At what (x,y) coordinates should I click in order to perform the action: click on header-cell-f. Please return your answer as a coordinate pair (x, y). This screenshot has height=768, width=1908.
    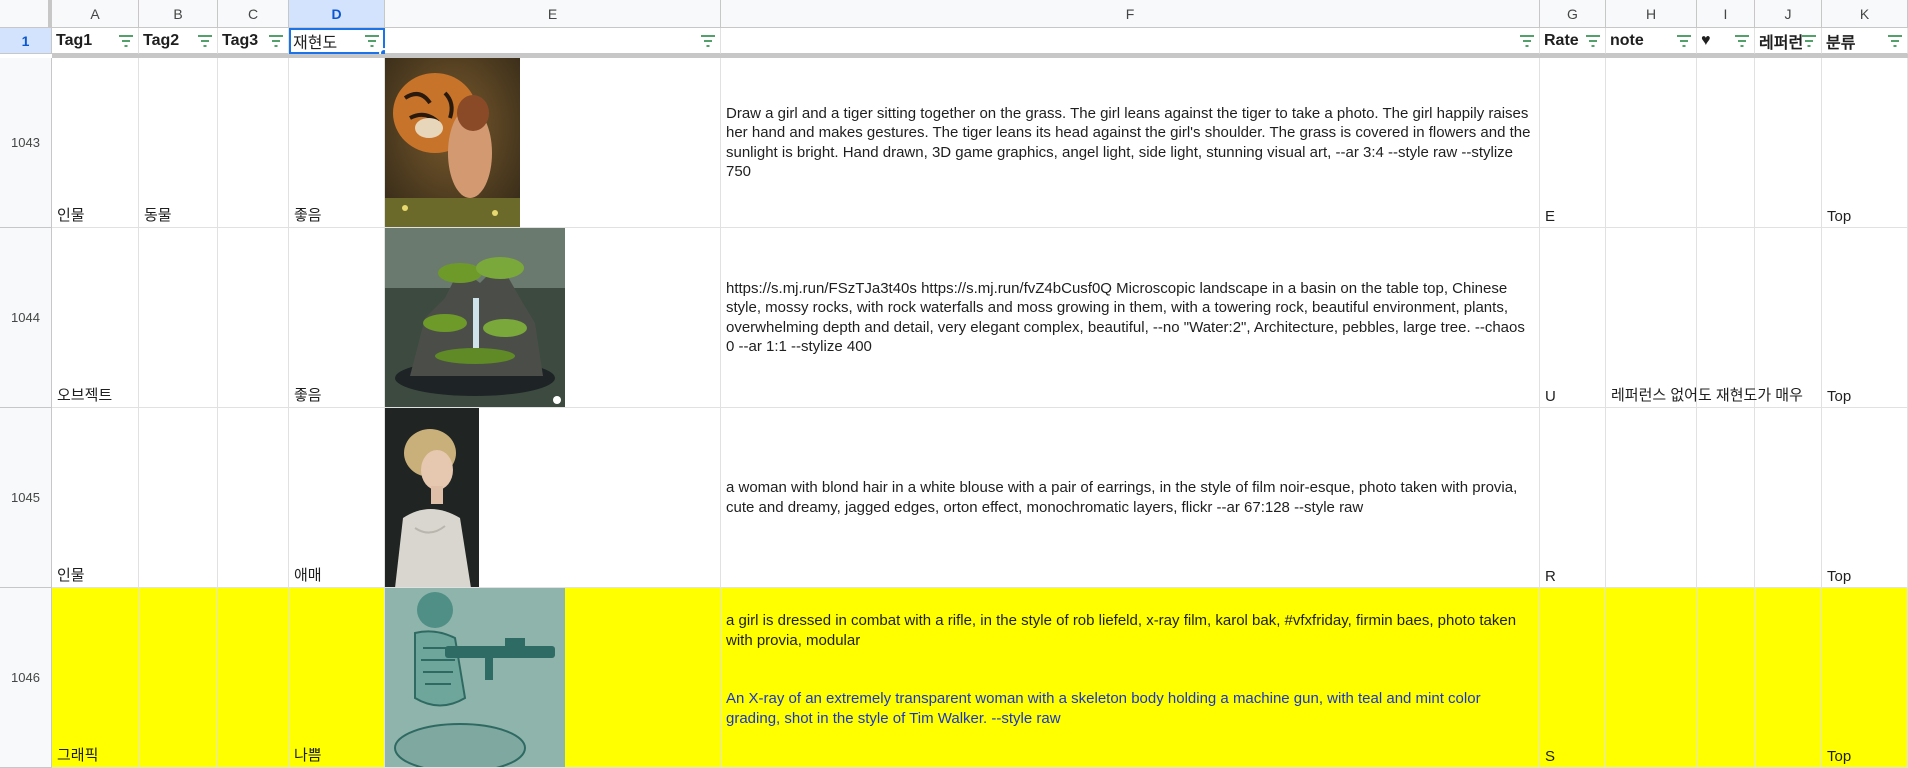
    Looking at the image, I should click on (1130, 41).